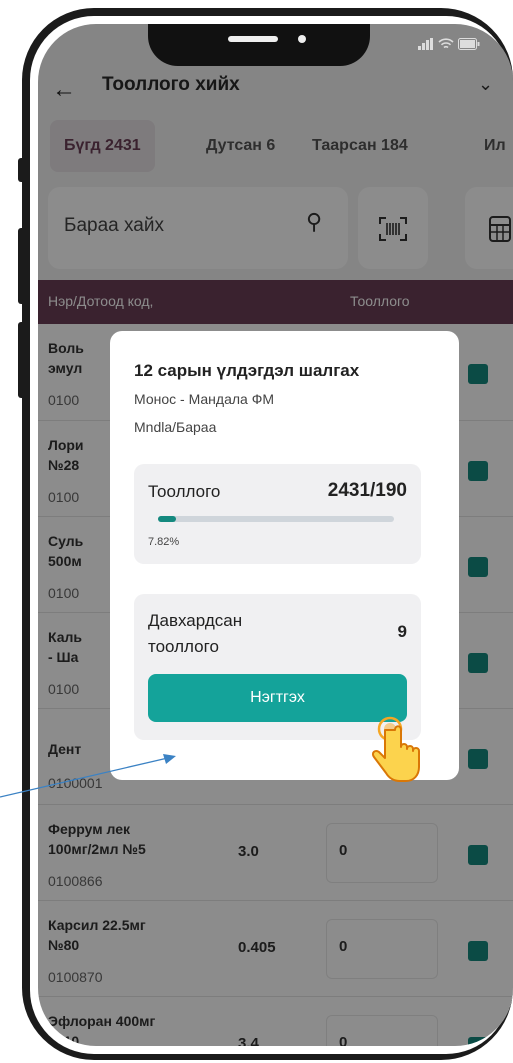 The height and width of the screenshot is (1063, 513). I want to click on count-label: Тооллого, so click(184, 491).